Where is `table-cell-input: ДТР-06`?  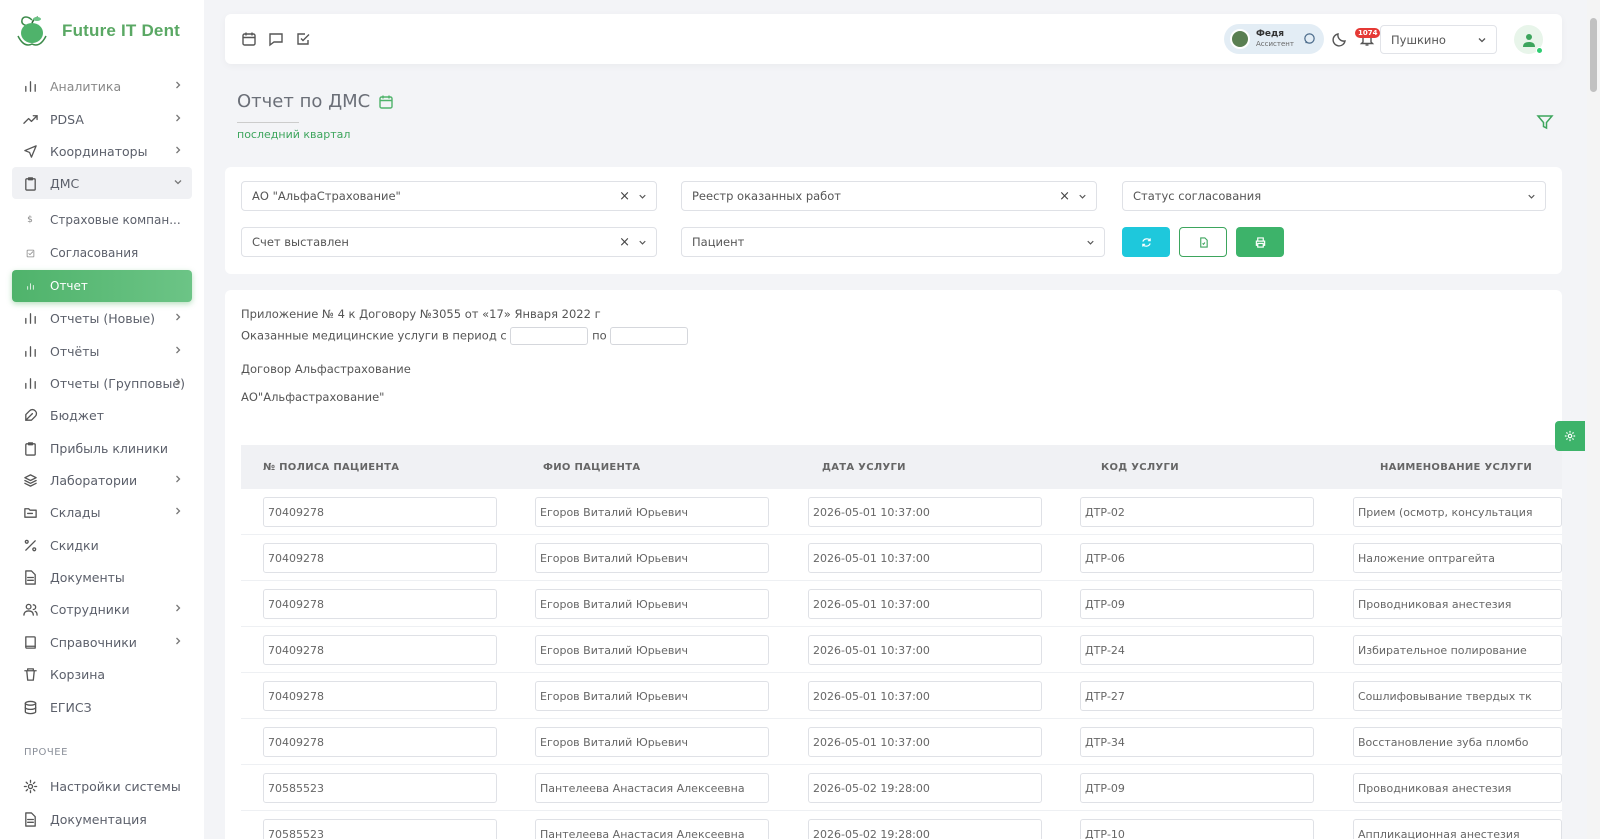
table-cell-input: ДТР-06 is located at coordinates (1197, 558).